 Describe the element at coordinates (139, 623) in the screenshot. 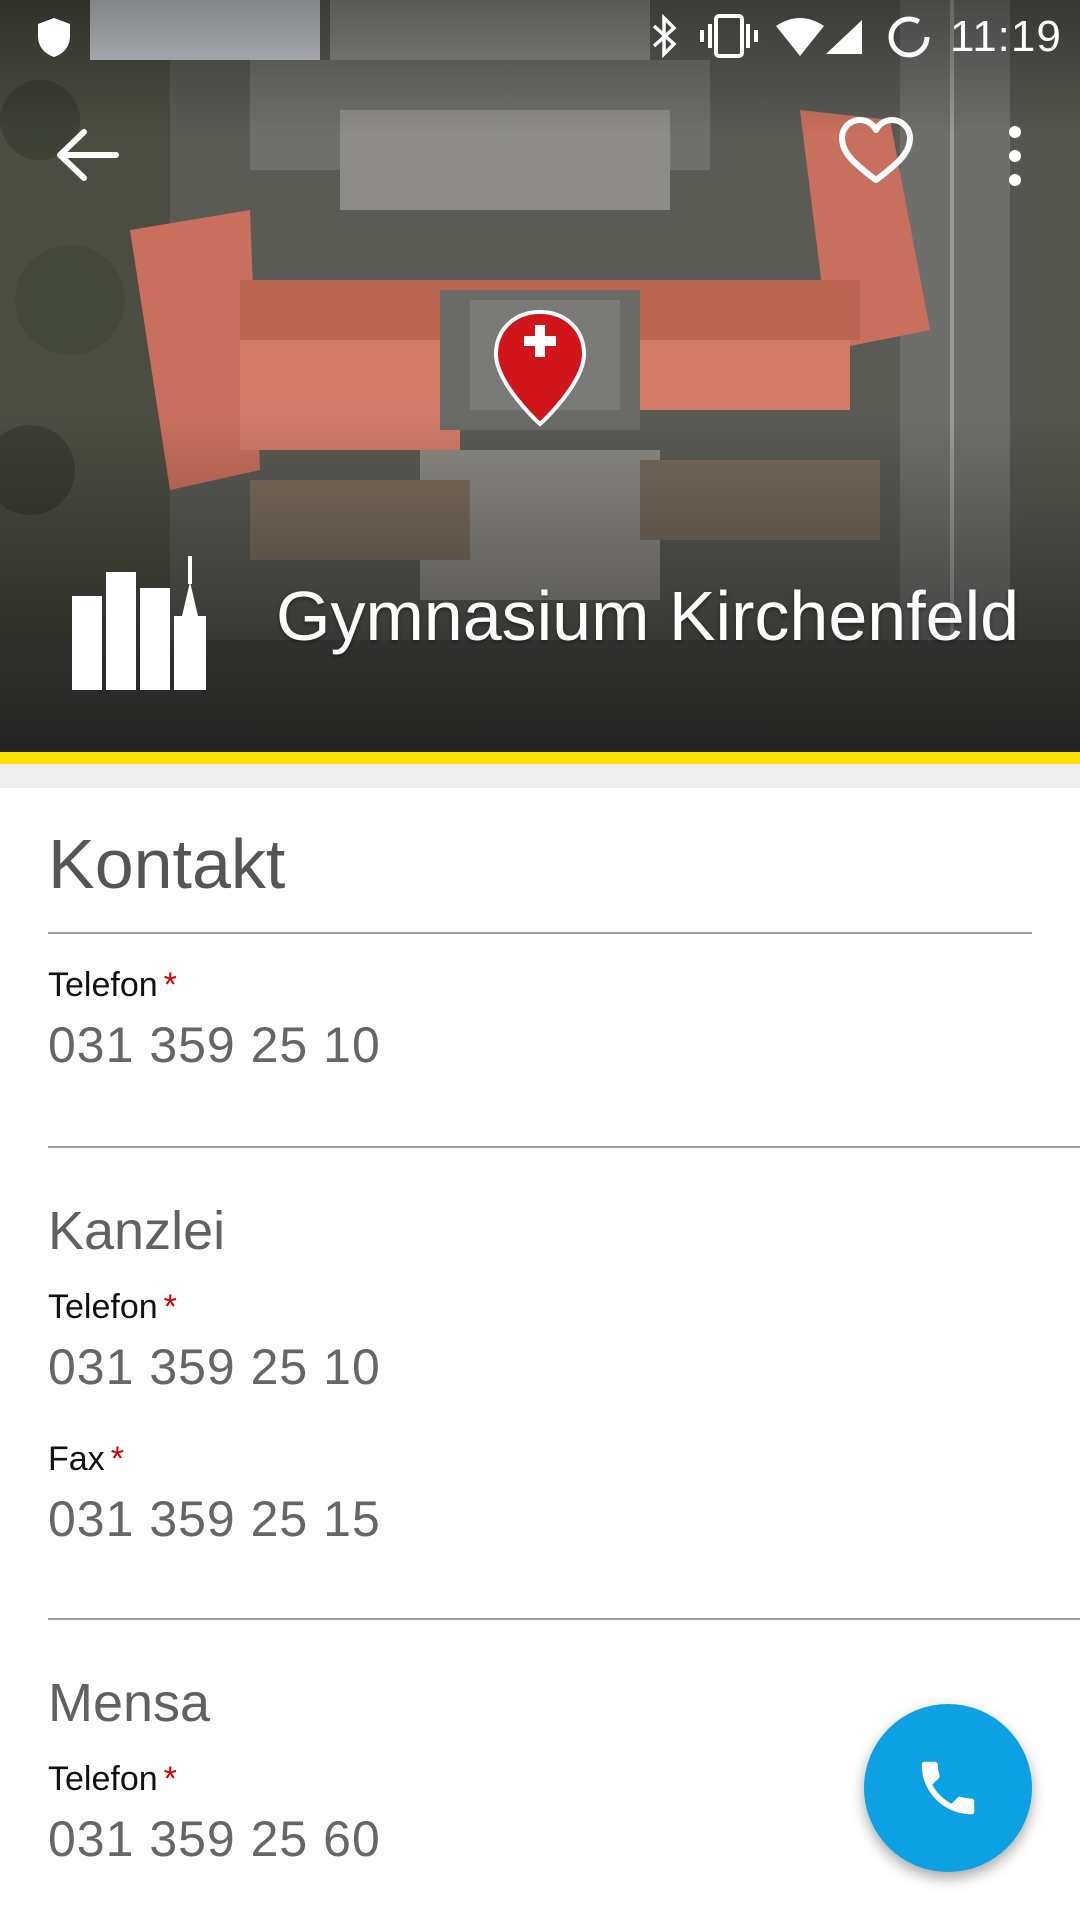

I see `city-buildings-icon` at that location.